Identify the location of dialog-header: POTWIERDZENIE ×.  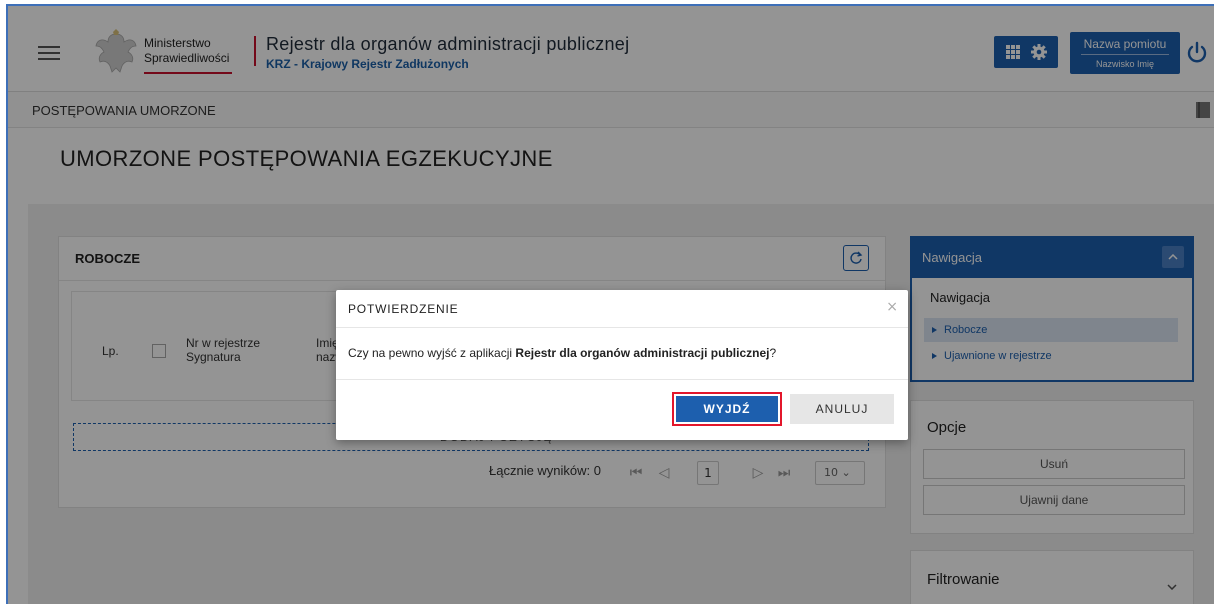
(622, 309).